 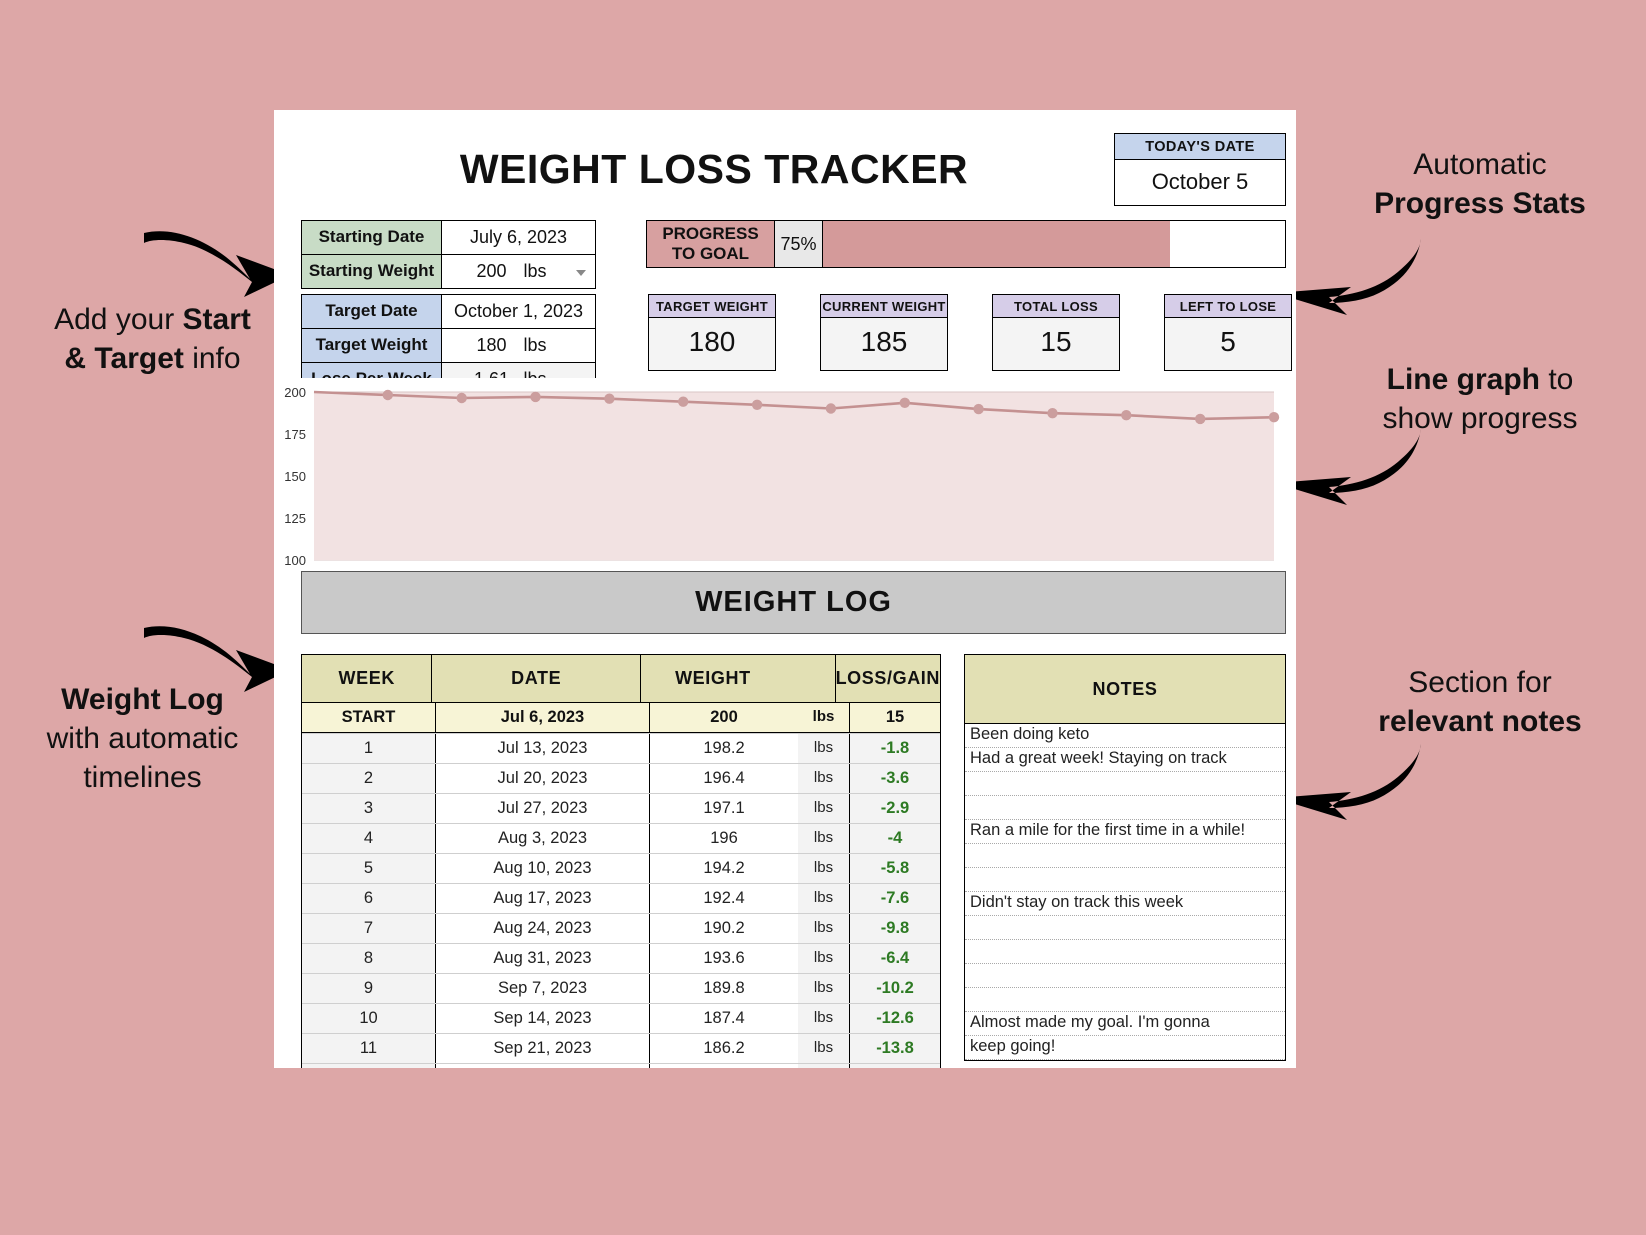 I want to click on target-weight-number: 180, so click(x=491, y=345).